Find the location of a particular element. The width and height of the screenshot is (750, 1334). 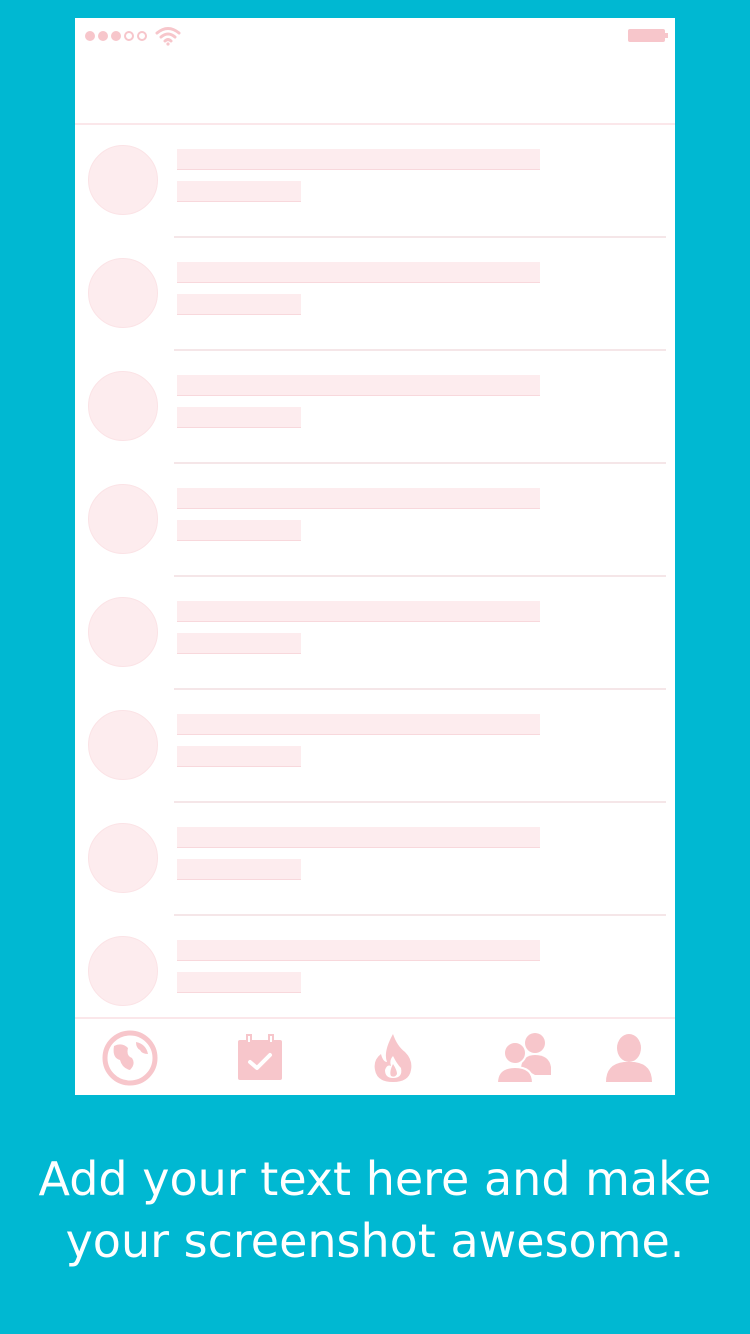

caption-line-1: Add your text here and make is located at coordinates (375, 1179).